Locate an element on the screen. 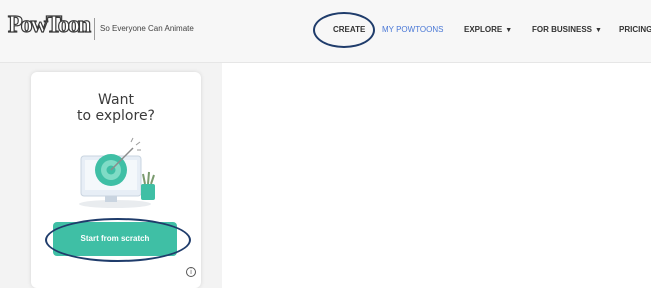  nav-for-business: FOR BUSINESS ▼ is located at coordinates (567, 29).